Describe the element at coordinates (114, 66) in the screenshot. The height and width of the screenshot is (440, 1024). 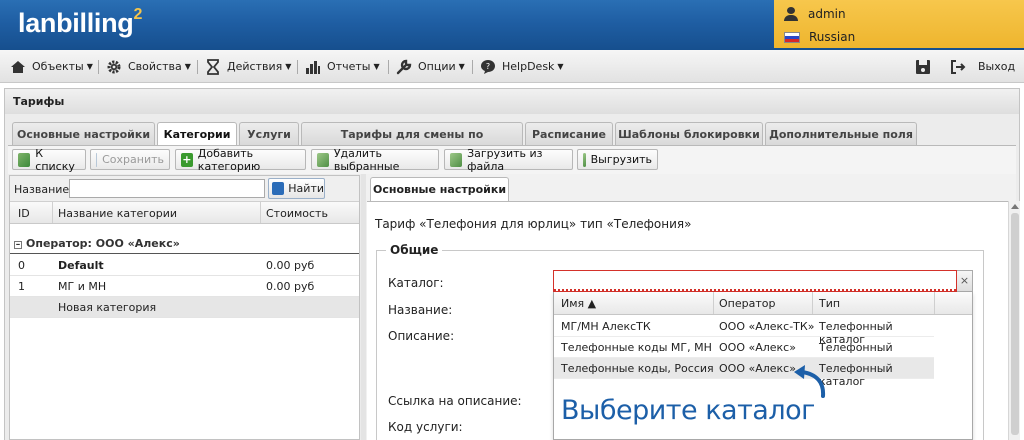
I see `gear-icon` at that location.